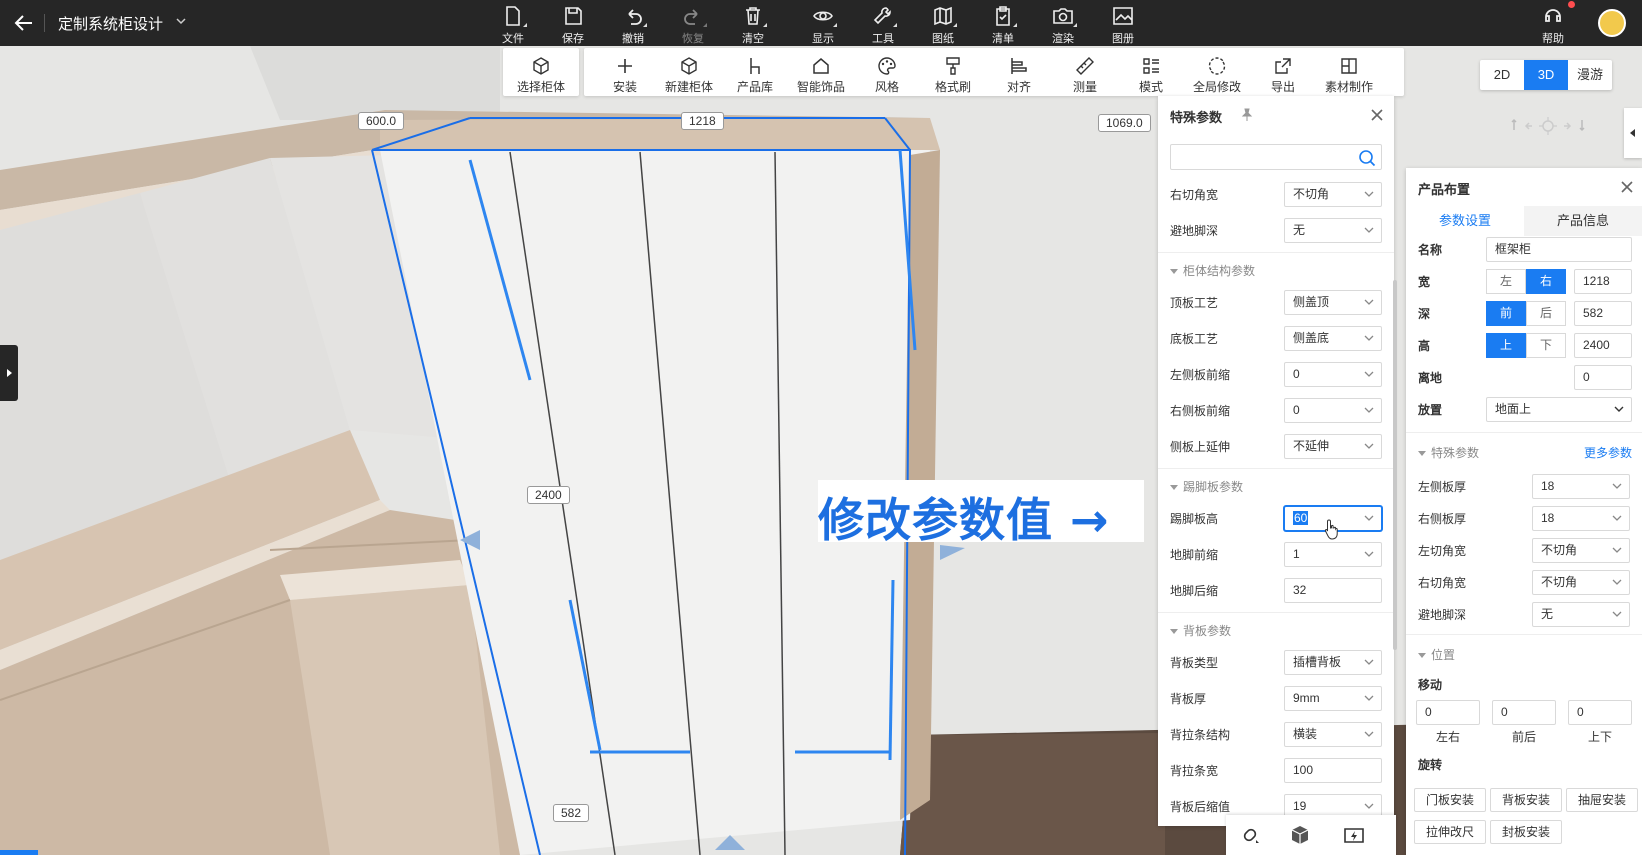 The image size is (1642, 855). I want to click on depth-back-toggle: 后, so click(1546, 313).